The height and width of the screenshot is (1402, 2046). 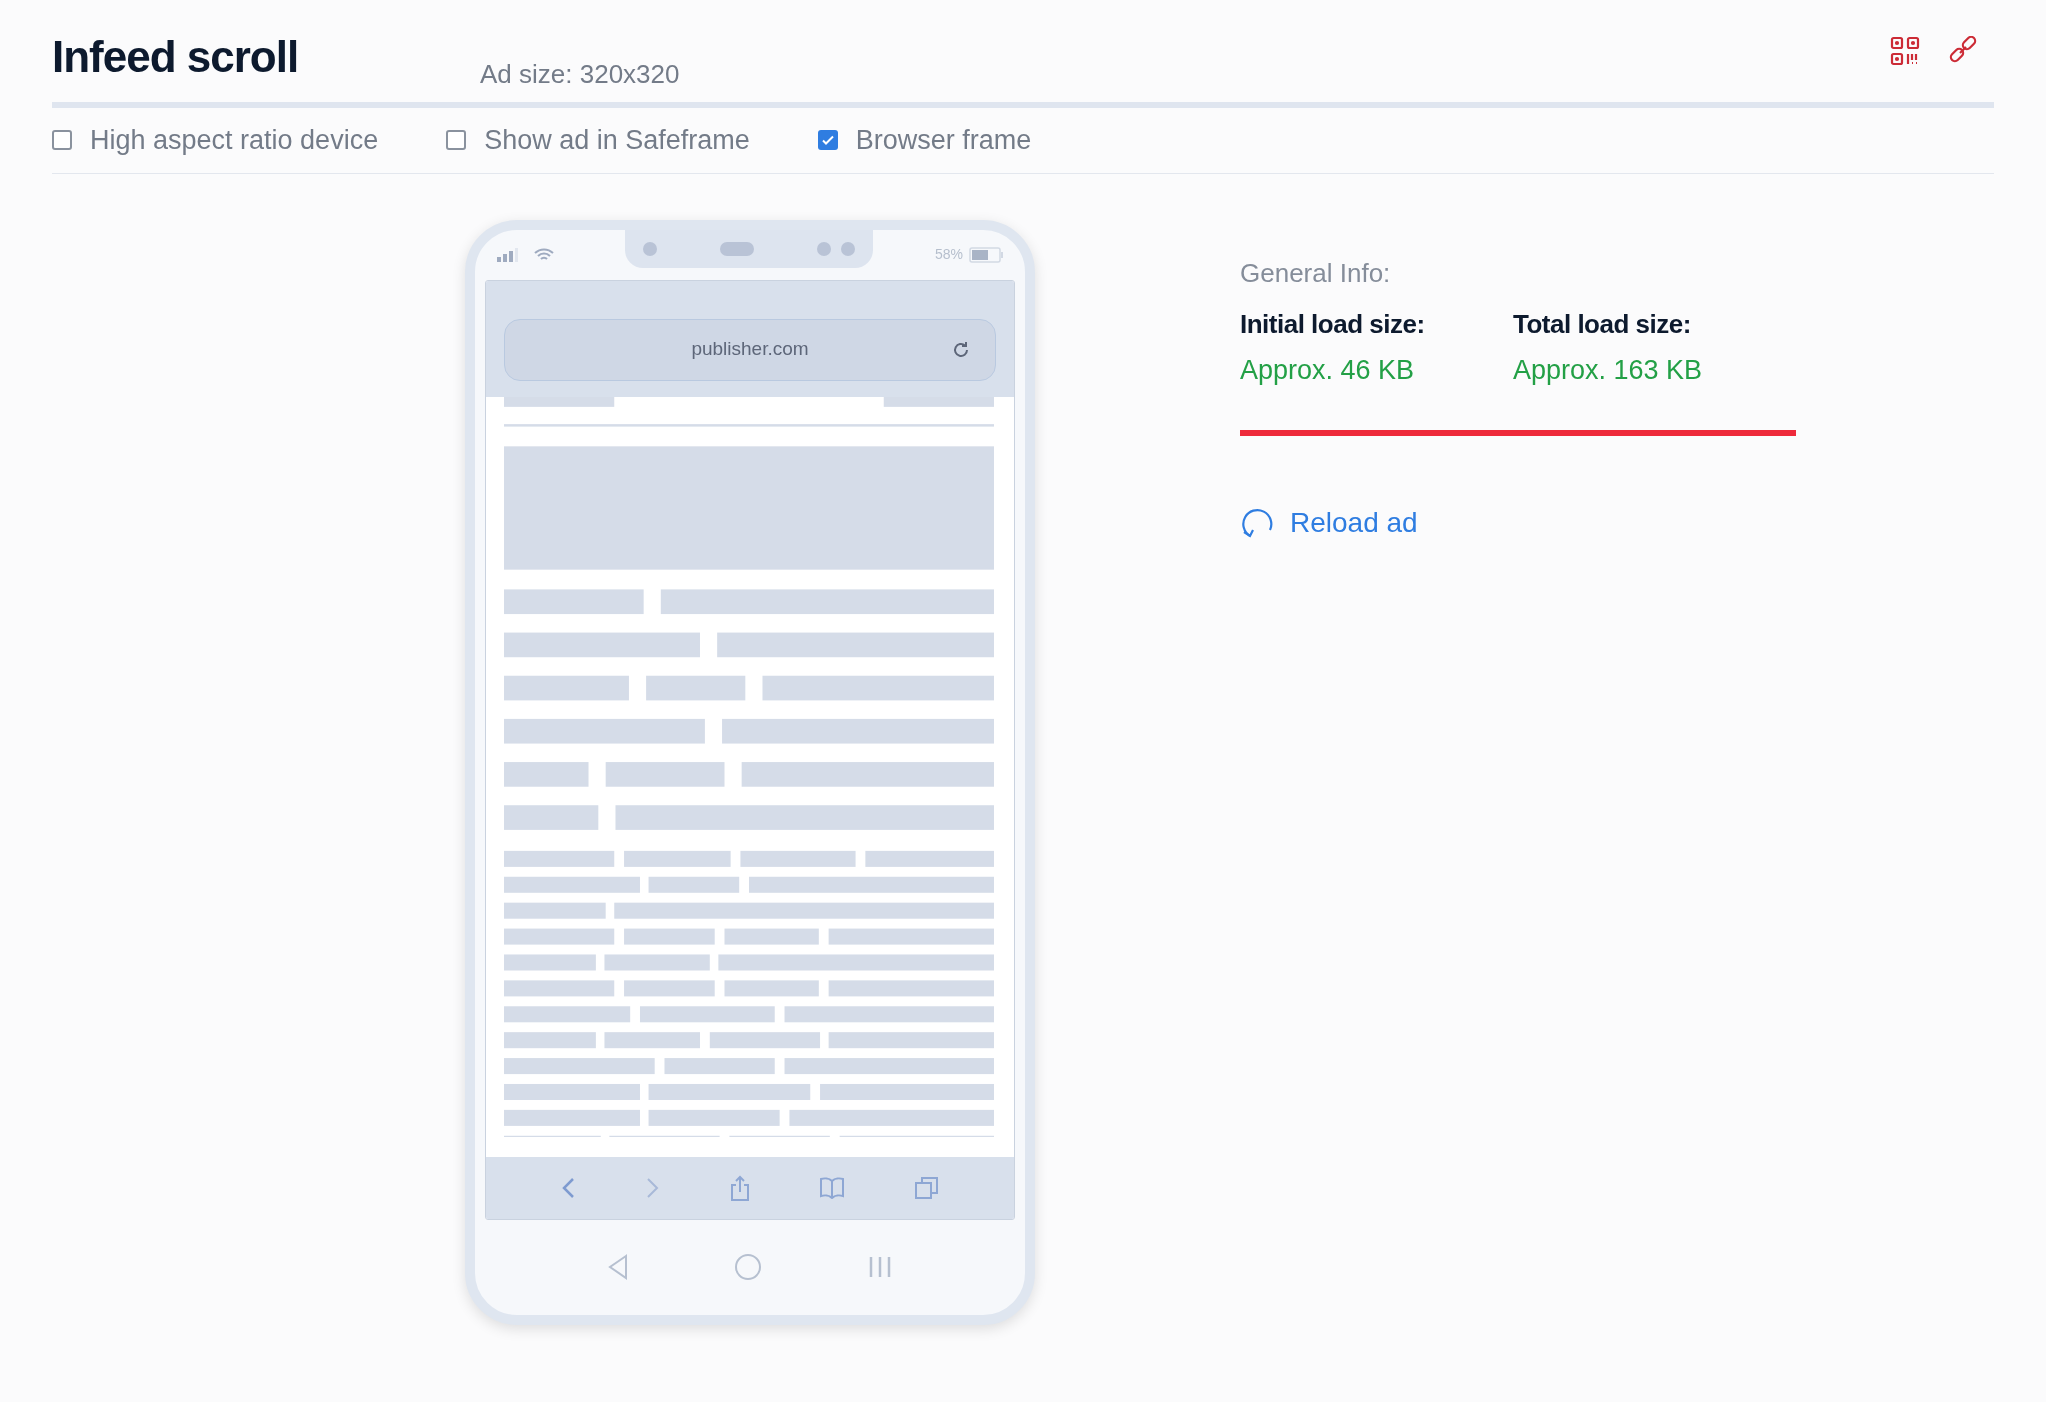 I want to click on reload-ad-link: Reload ad, so click(x=1518, y=523).